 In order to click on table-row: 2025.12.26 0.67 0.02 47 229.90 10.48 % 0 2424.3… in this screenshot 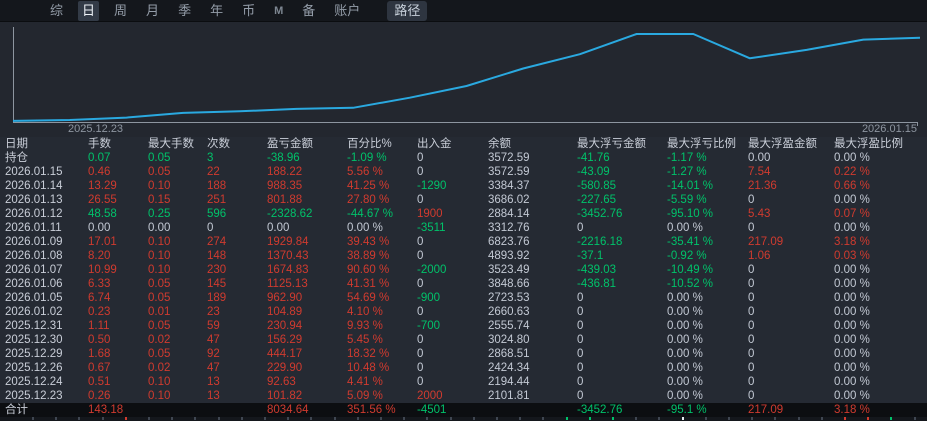, I will do `click(463, 368)`.